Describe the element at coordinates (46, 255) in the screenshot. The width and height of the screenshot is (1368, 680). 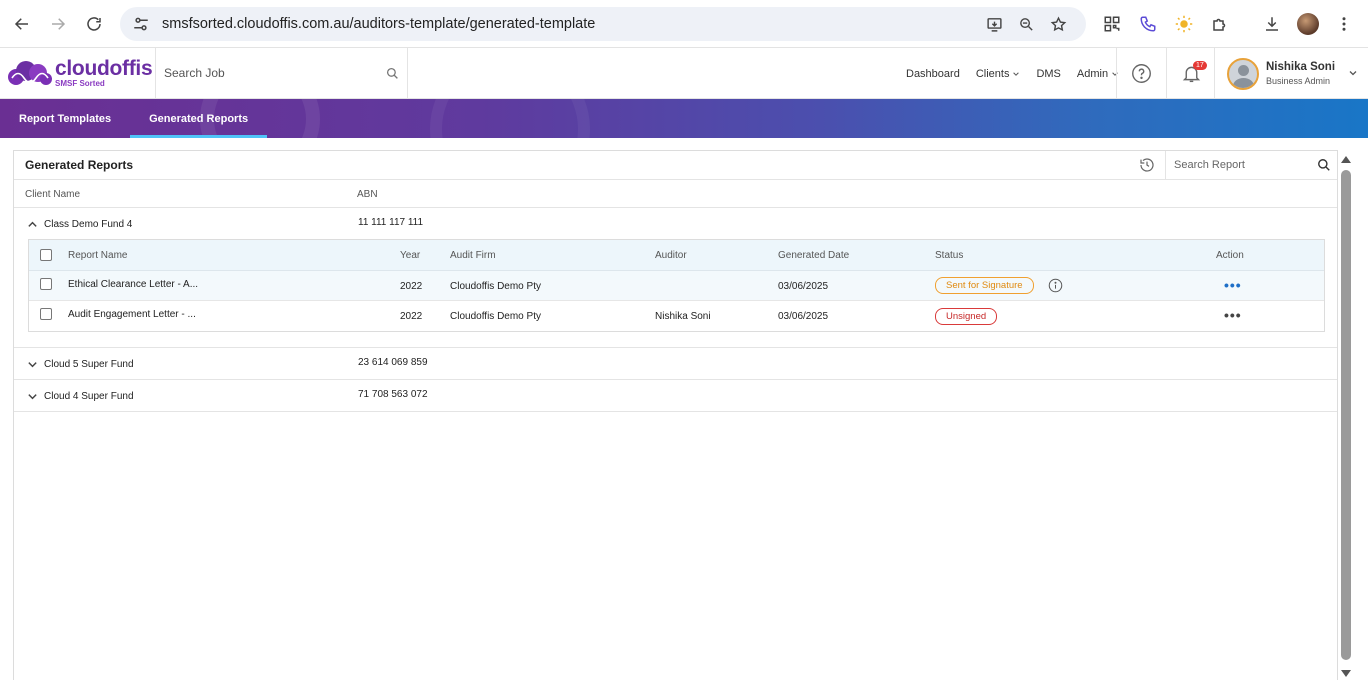
I see `select-all-checkbox` at that location.